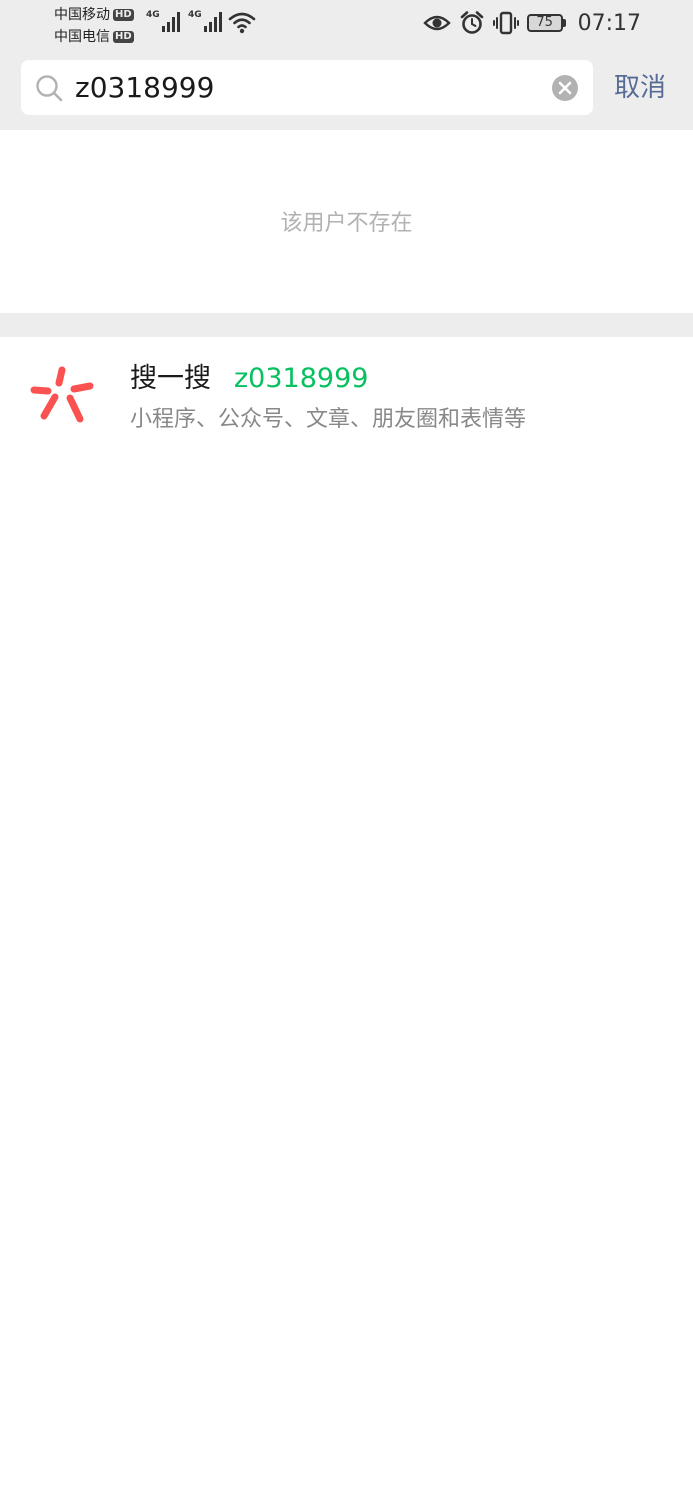 This screenshot has width=693, height=1500. I want to click on carrier-1-label: 中国移动, so click(82, 14).